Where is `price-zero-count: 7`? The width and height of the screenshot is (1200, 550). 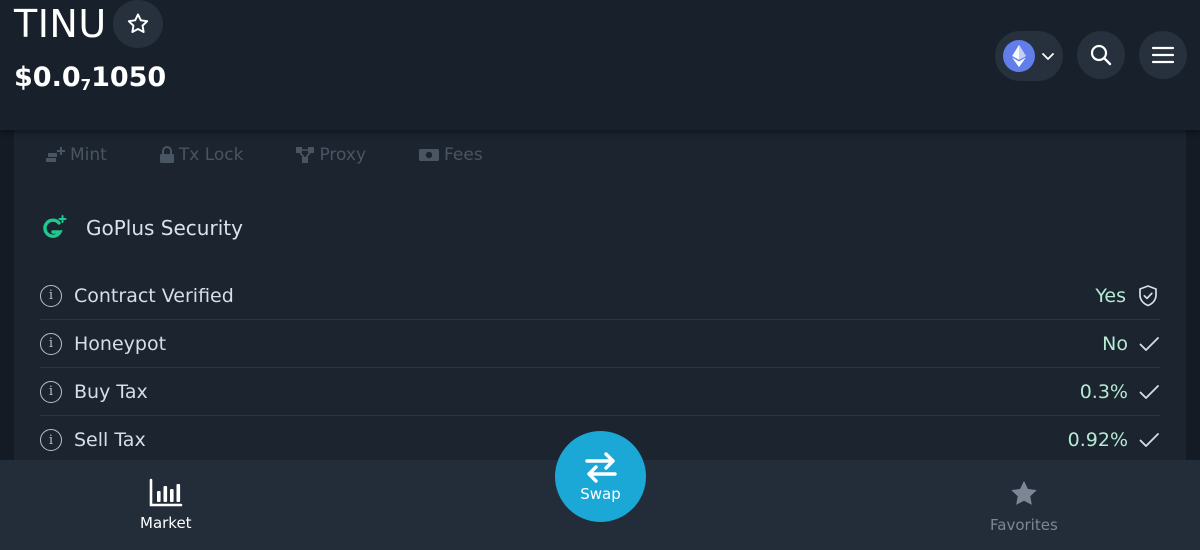 price-zero-count: 7 is located at coordinates (86, 85).